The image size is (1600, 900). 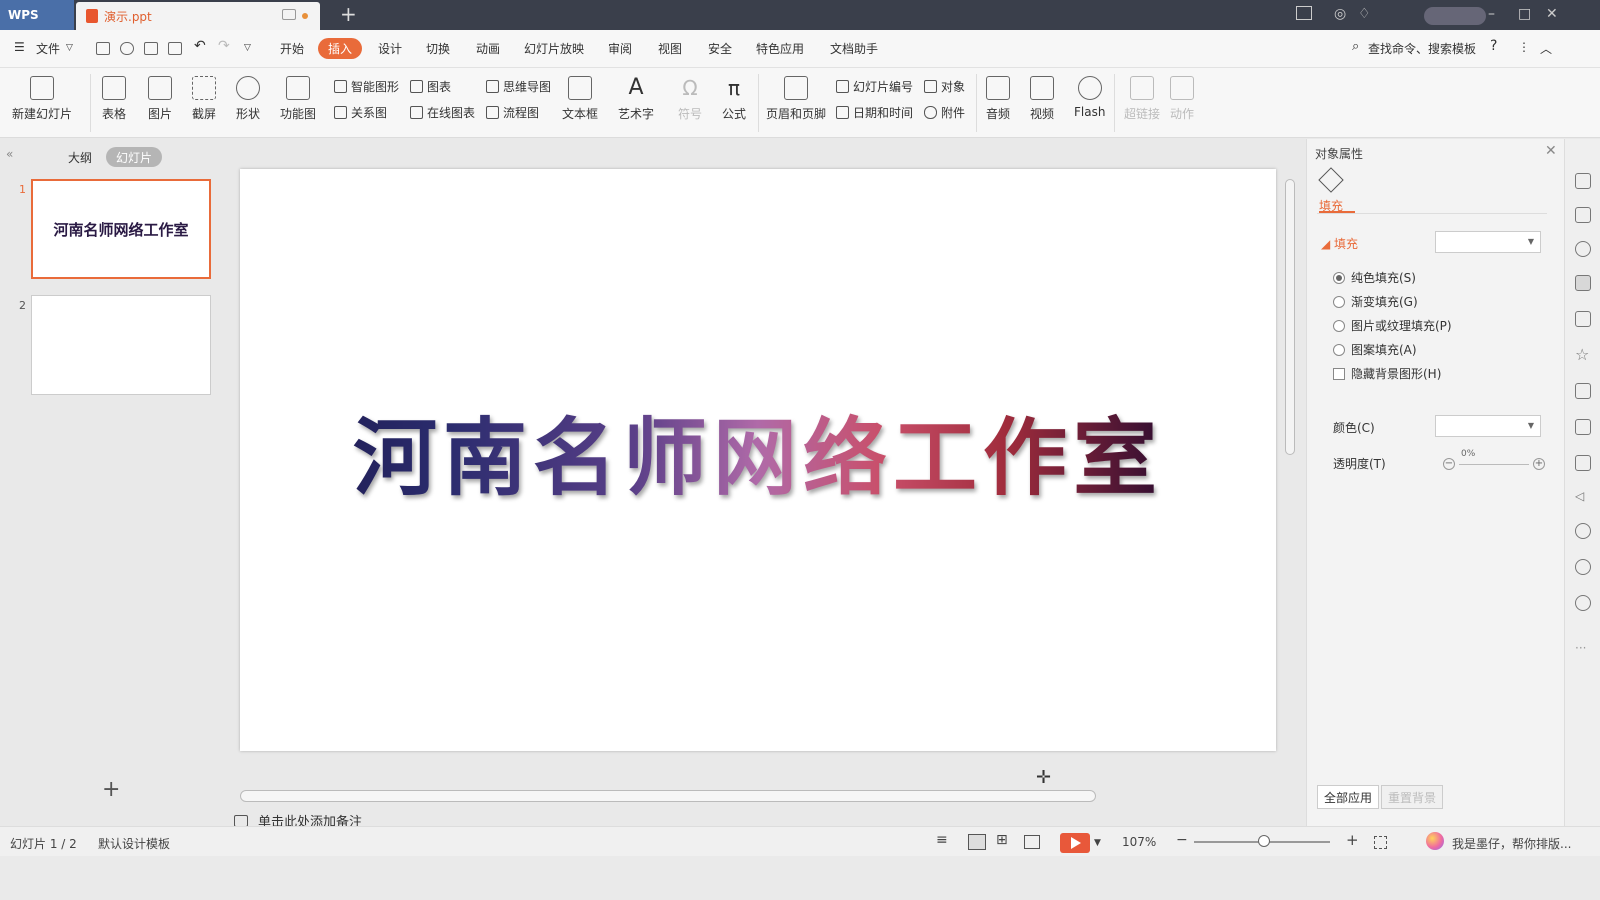 What do you see at coordinates (127, 48) in the screenshot?
I see `output-icon` at bounding box center [127, 48].